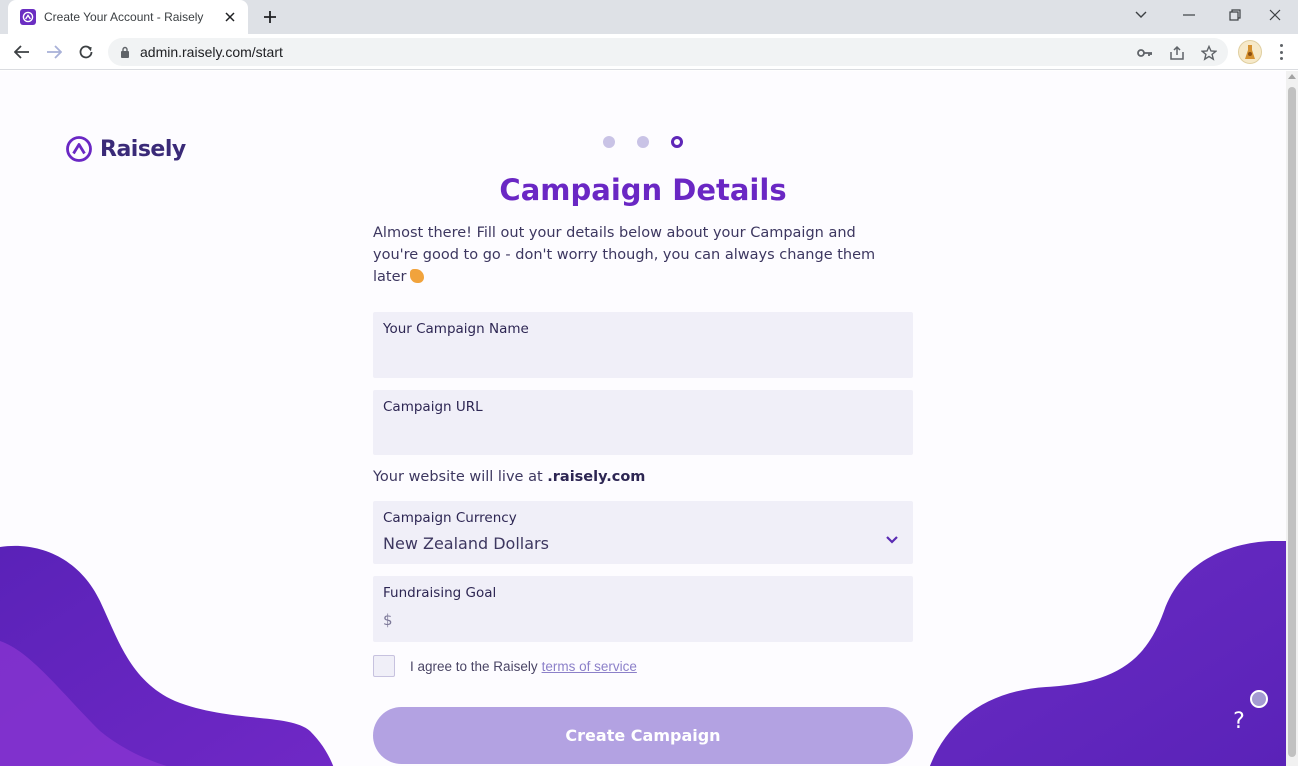 This screenshot has height=766, width=1298. Describe the element at coordinates (124, 17) in the screenshot. I see `tab-title: Create Your Account - Raisely` at that location.